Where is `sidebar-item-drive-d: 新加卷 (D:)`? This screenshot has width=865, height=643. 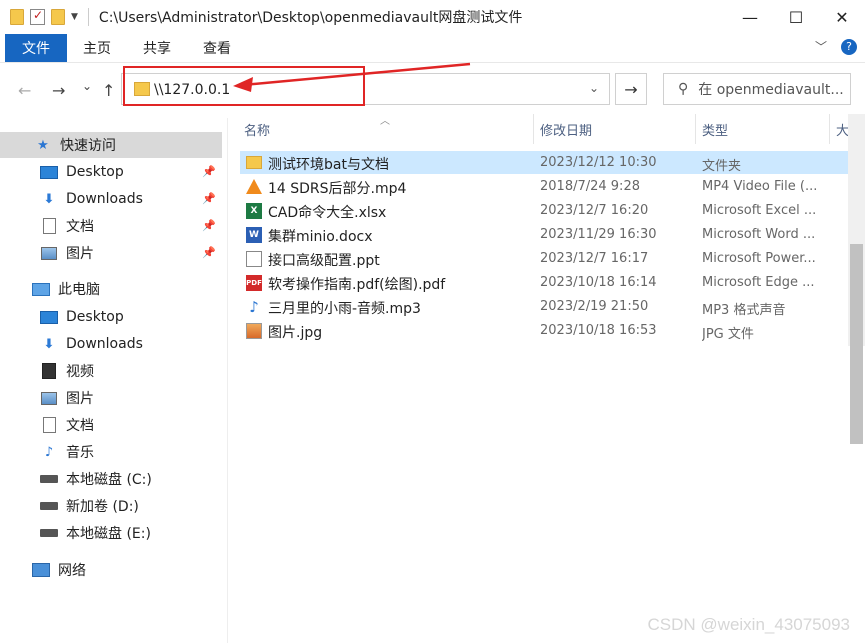 sidebar-item-drive-d: 新加卷 (D:) is located at coordinates (111, 506).